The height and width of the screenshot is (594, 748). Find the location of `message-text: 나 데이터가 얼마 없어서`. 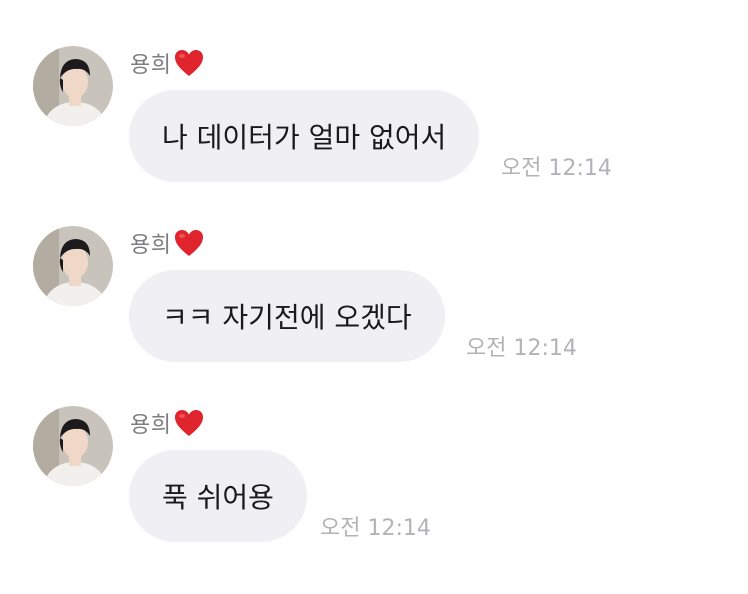

message-text: 나 데이터가 얼마 없어서 is located at coordinates (304, 137).